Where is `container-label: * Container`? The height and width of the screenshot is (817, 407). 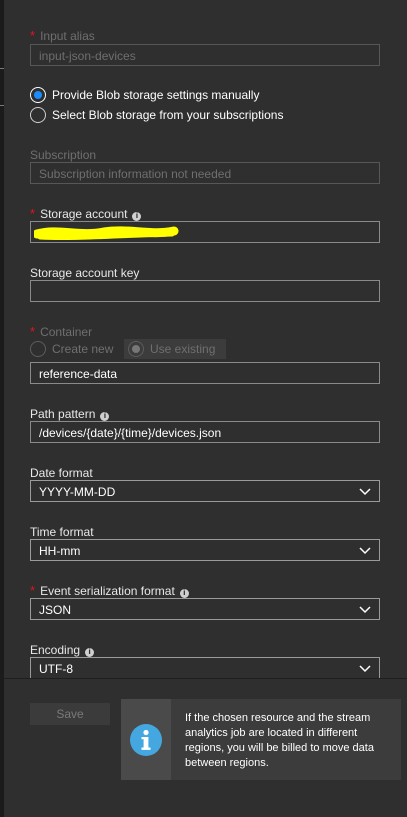 container-label: * Container is located at coordinates (61, 332).